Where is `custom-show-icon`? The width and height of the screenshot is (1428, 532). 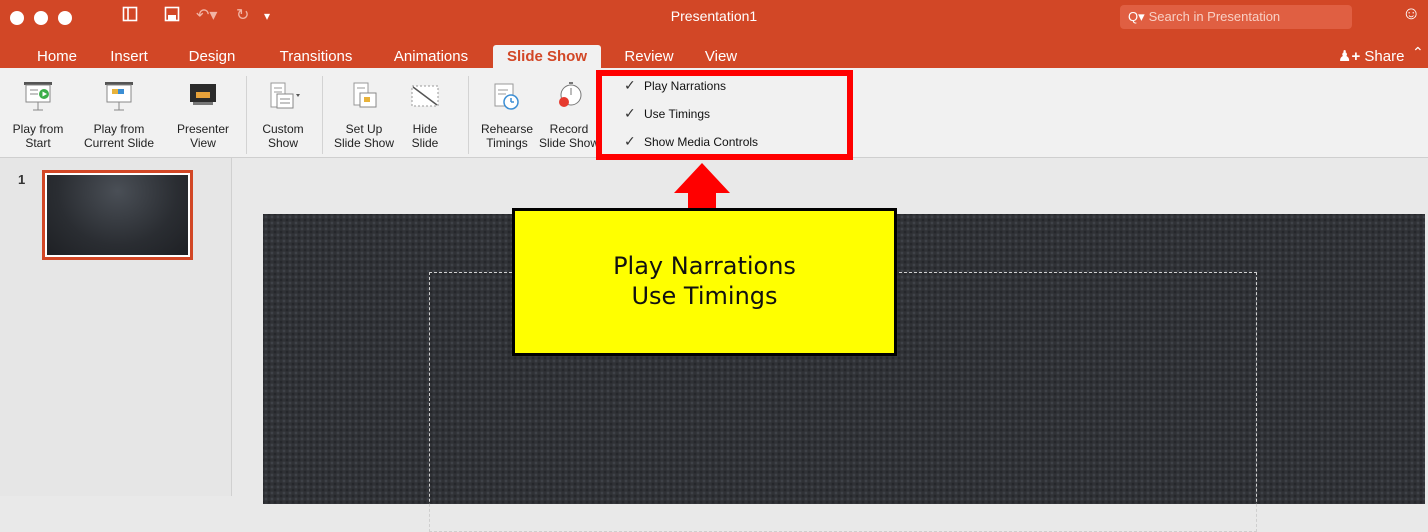
custom-show-icon is located at coordinates (285, 95).